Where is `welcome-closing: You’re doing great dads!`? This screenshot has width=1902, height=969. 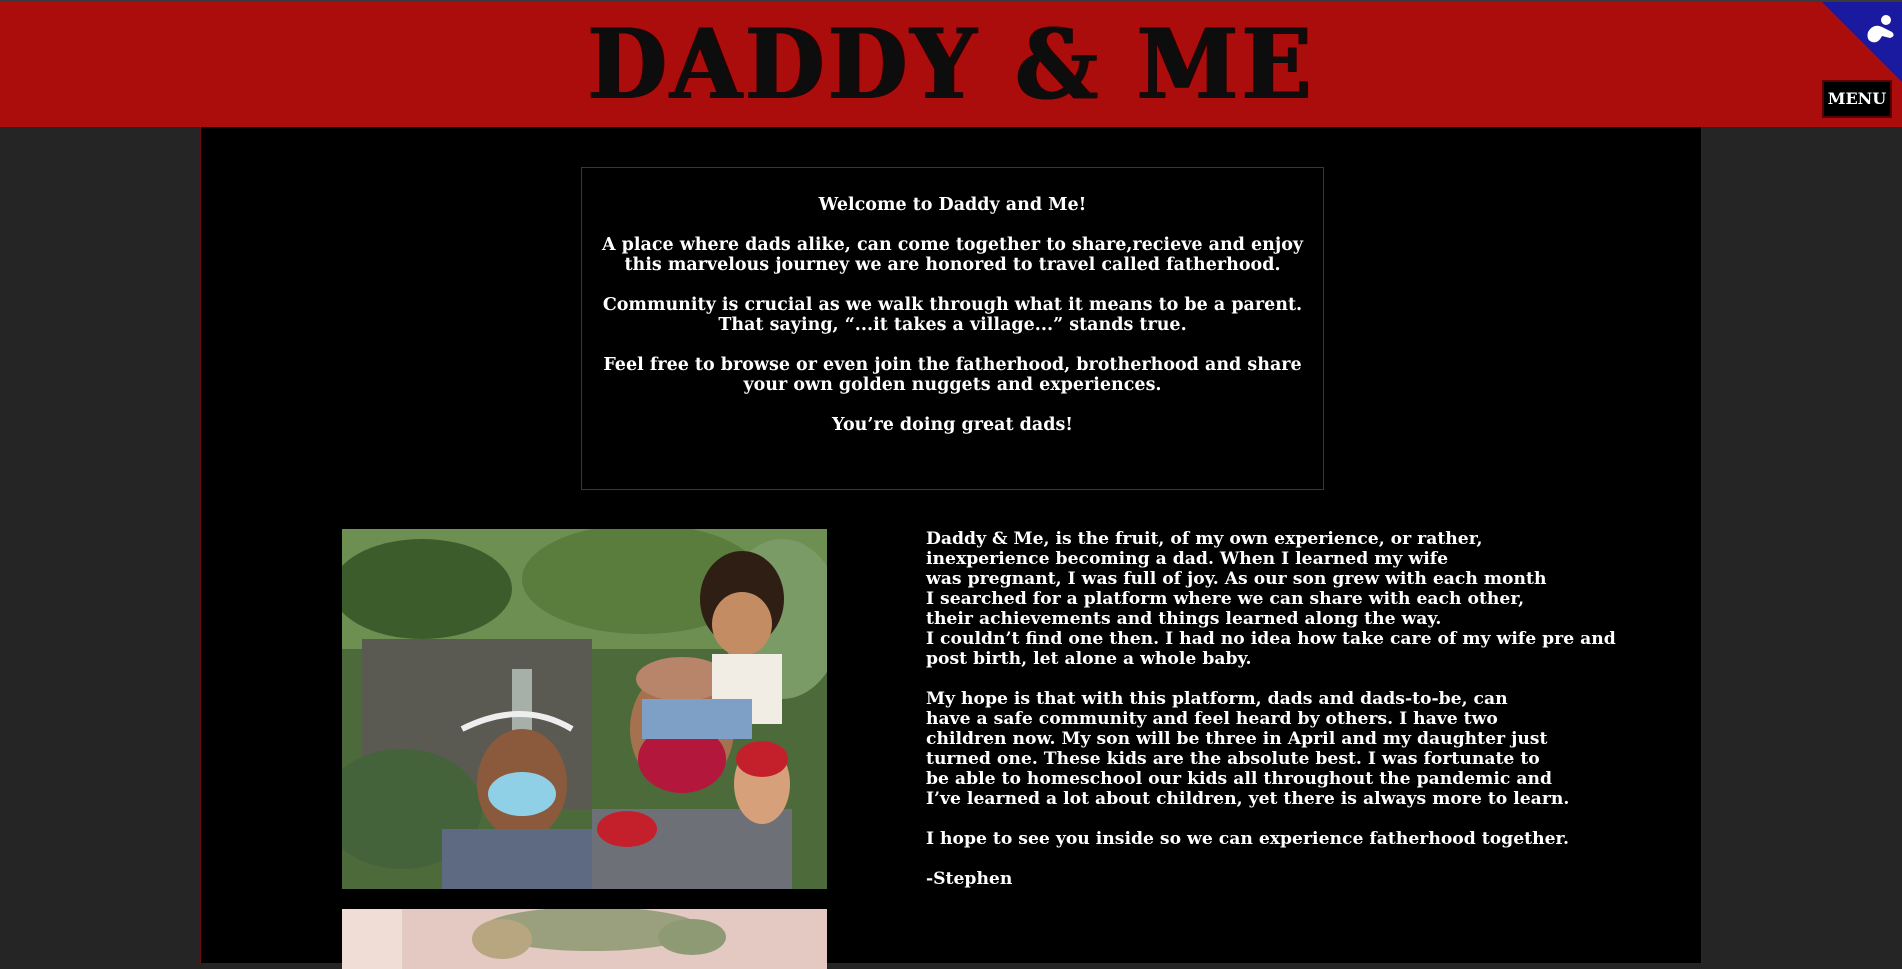
welcome-closing: You’re doing great dads! is located at coordinates (952, 425).